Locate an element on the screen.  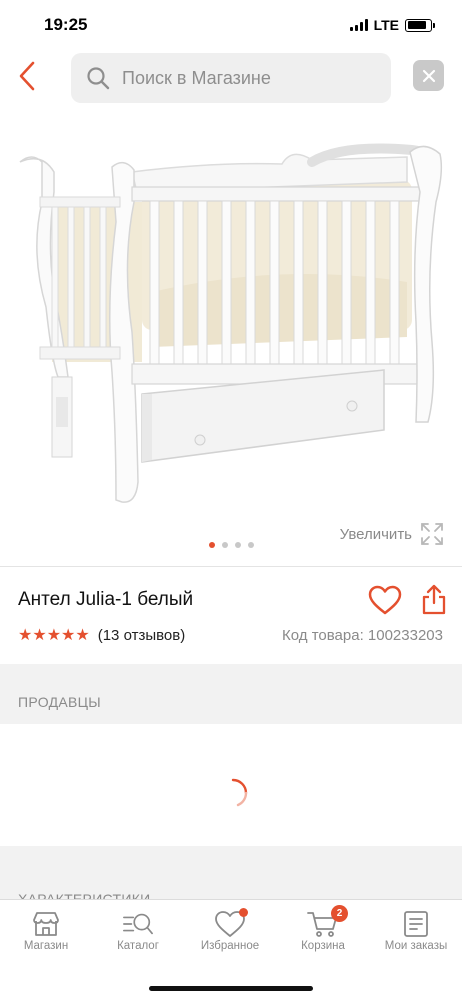
characteristics-section-header: ХАРАКТЕРИСТИКИ is located at coordinates (231, 876).